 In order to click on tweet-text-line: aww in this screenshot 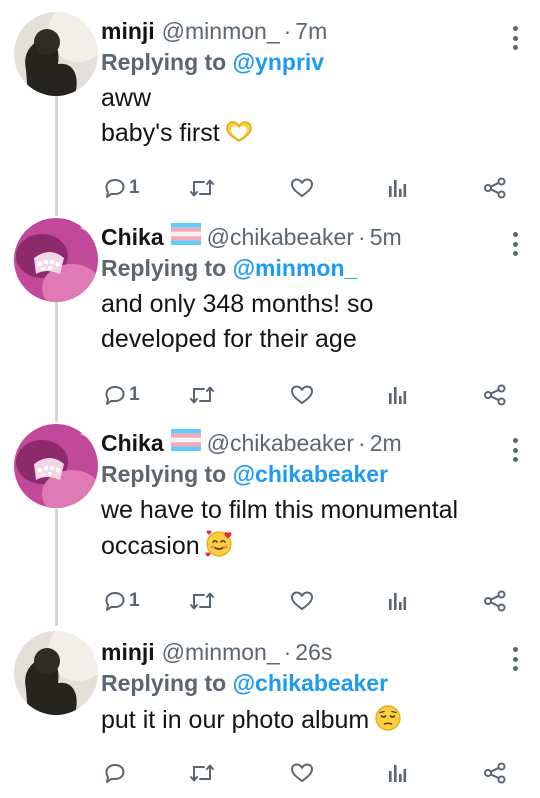, I will do `click(126, 98)`.